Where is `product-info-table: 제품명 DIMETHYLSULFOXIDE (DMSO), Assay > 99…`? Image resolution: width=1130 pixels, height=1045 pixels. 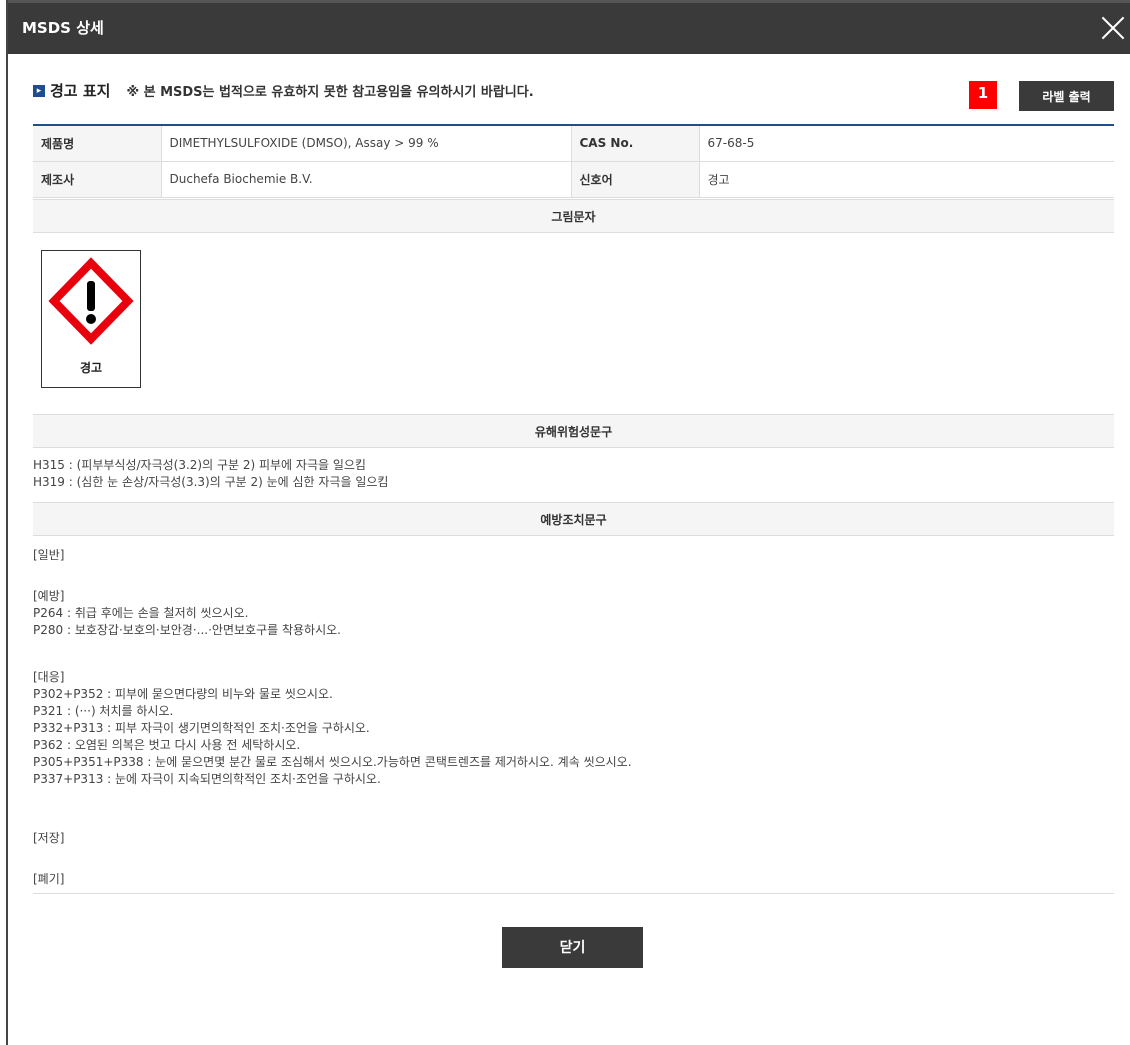 product-info-table: 제품명 DIMETHYLSULFOXIDE (DMSO), Assay > 99… is located at coordinates (573, 161).